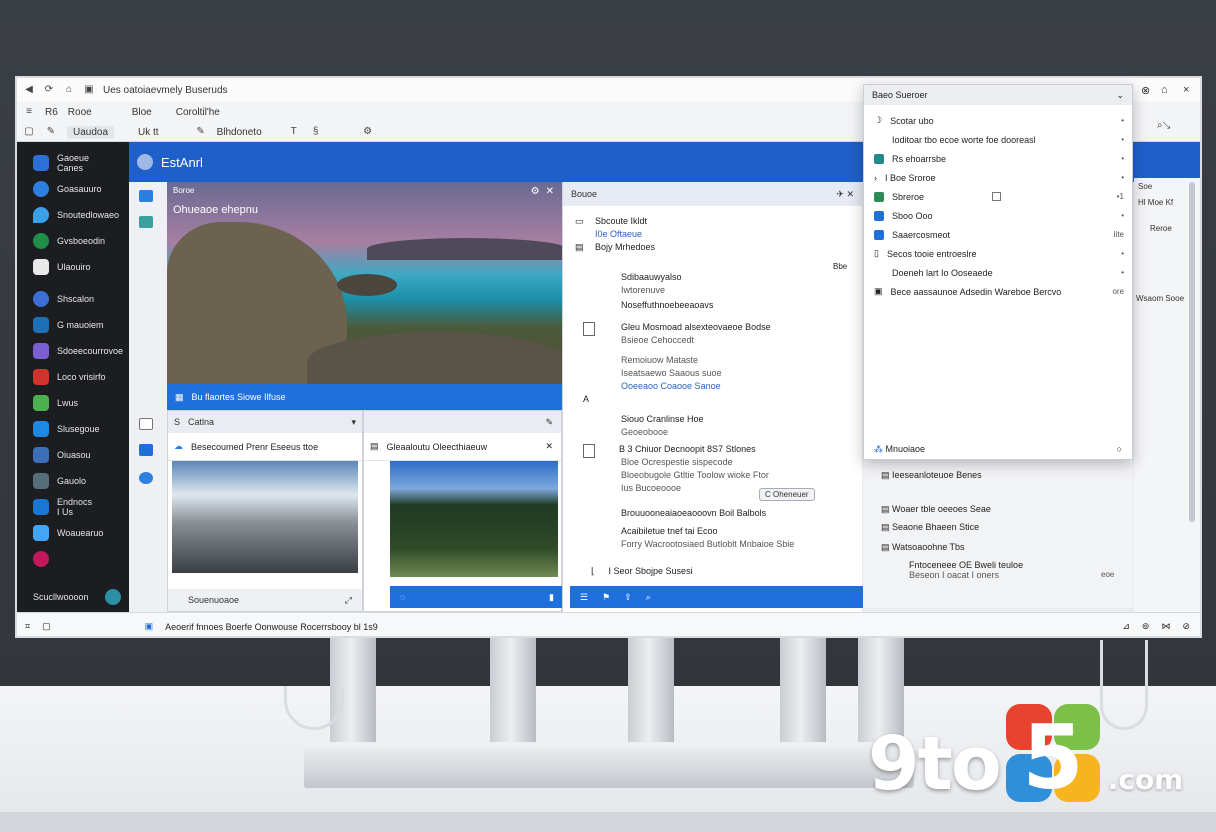 The width and height of the screenshot is (1216, 832). What do you see at coordinates (29, 90) in the screenshot?
I see `back-icon: ◀` at bounding box center [29, 90].